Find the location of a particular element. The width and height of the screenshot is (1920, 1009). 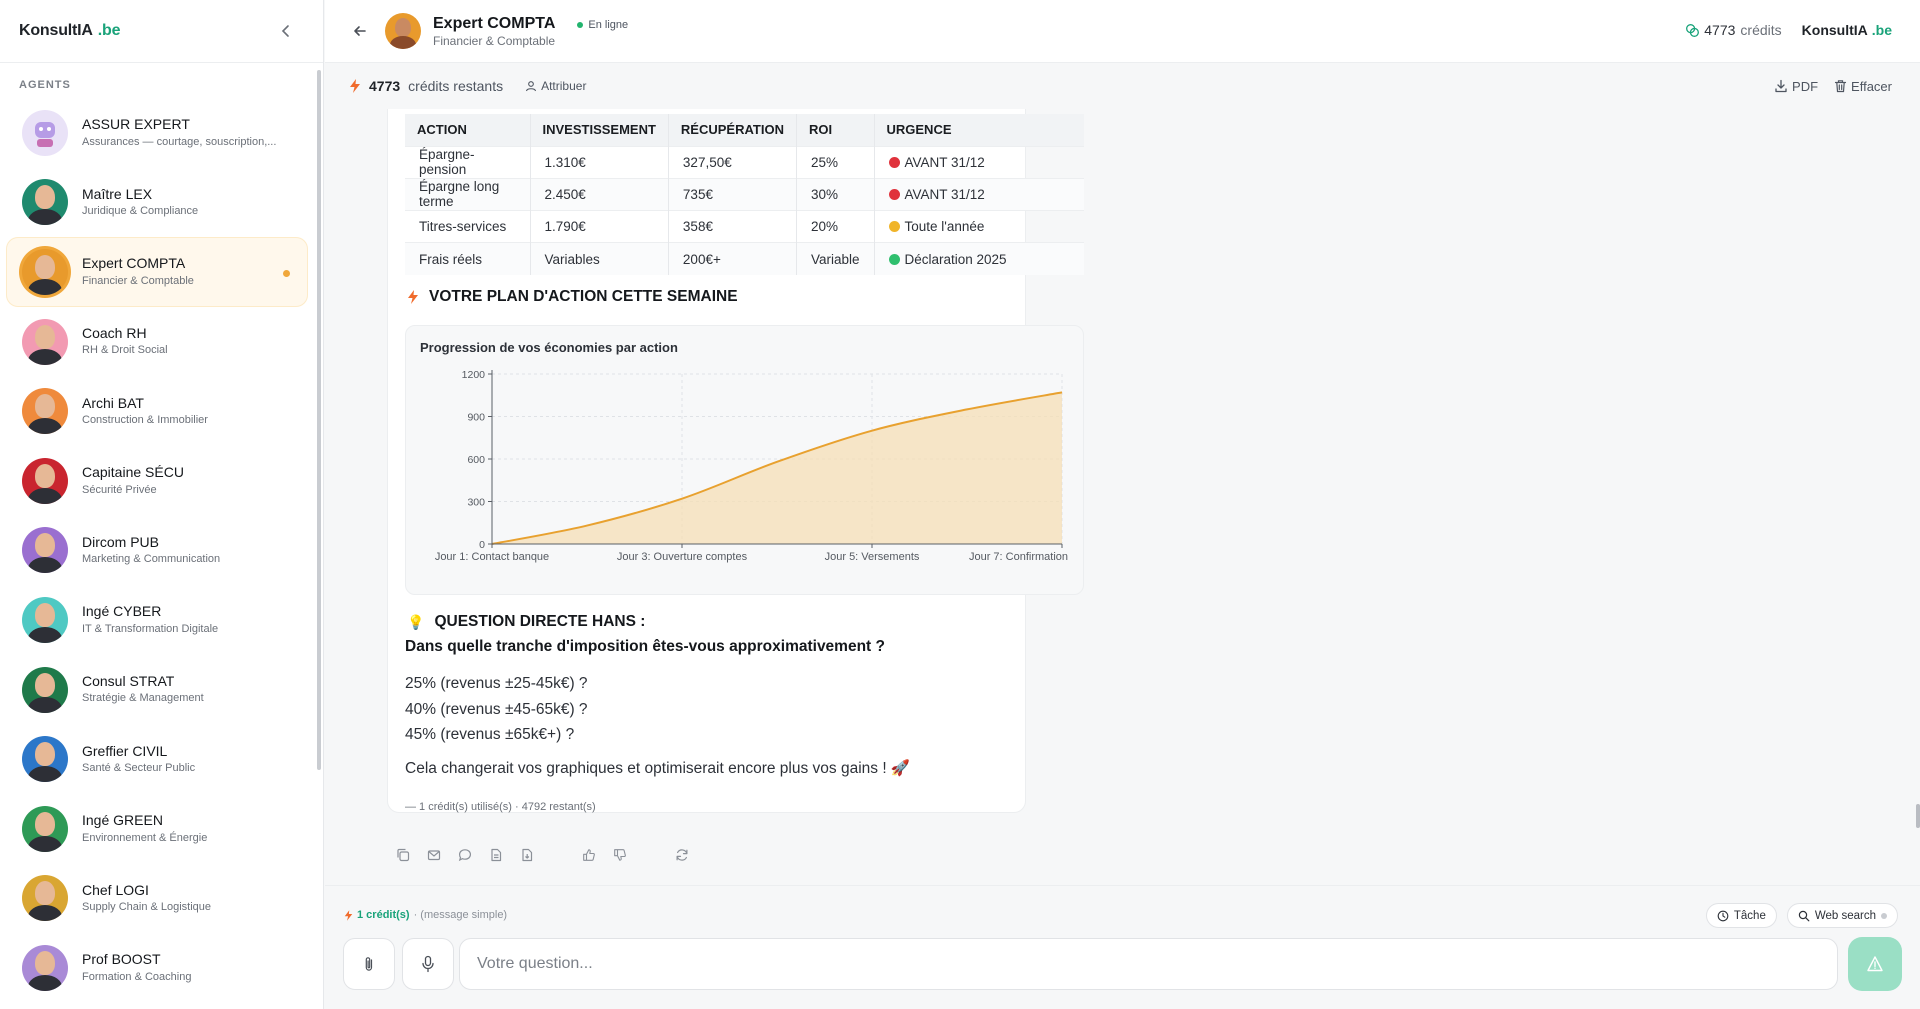

composer-options: Tâche Web search is located at coordinates (1801, 915).